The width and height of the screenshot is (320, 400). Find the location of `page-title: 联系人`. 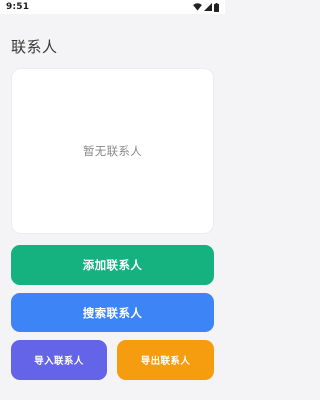

page-title: 联系人 is located at coordinates (34, 47).